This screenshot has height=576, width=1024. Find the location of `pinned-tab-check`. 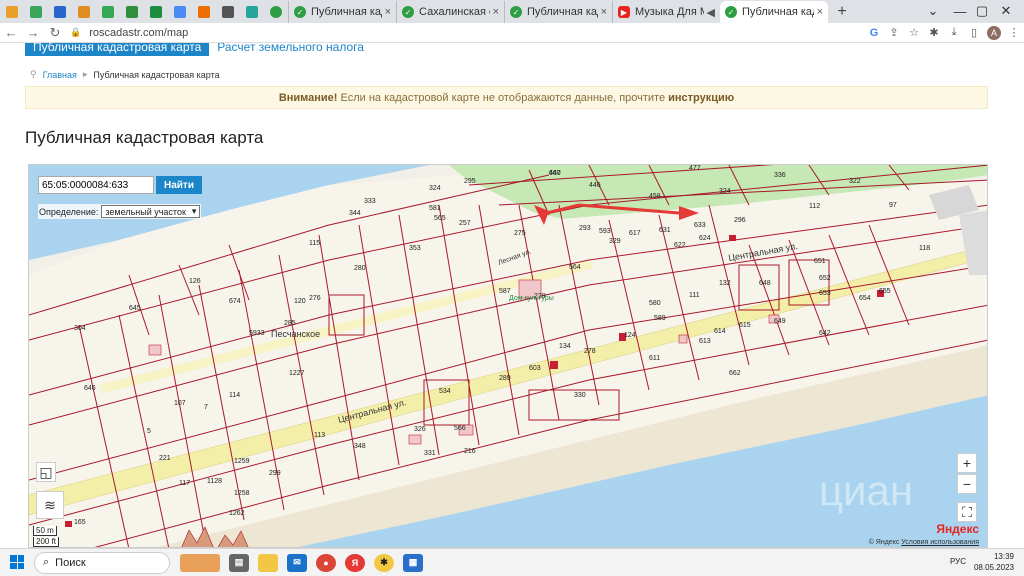

pinned-tab-check is located at coordinates (276, 12).